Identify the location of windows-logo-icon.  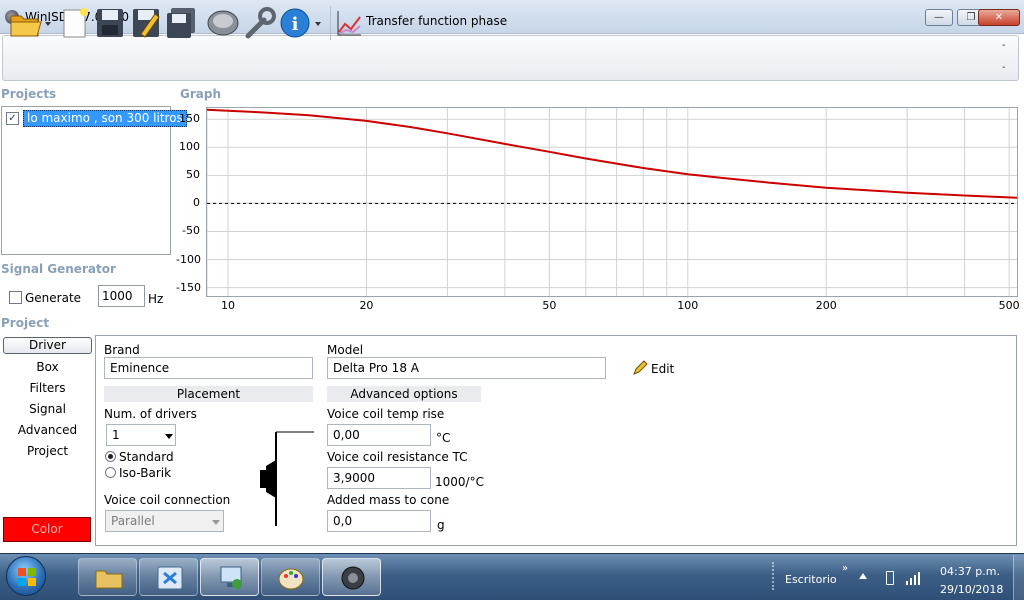
(27, 584).